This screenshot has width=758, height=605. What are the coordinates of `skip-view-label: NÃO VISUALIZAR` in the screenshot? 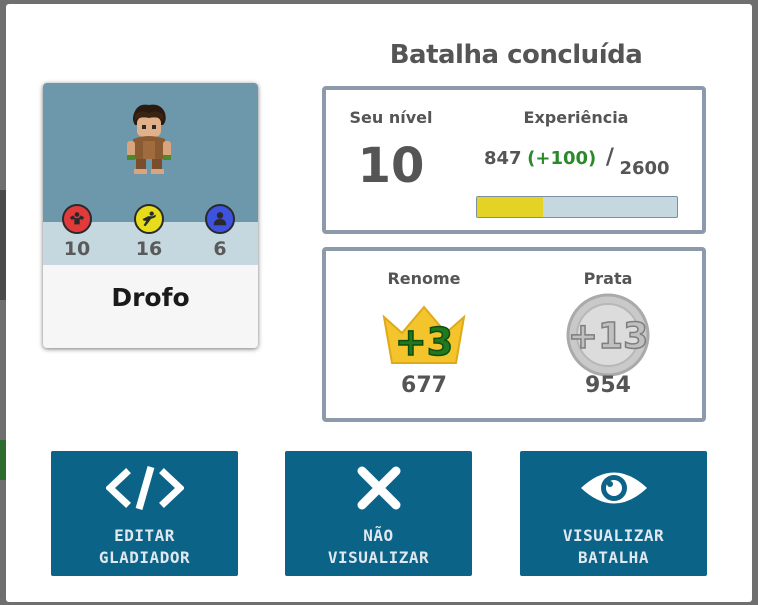 It's located at (378, 546).